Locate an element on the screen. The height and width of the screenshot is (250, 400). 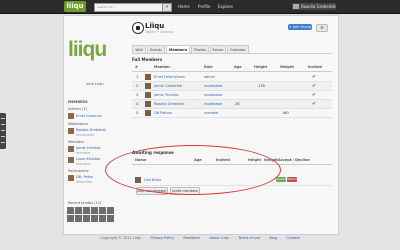
footer-link: About Liiqu is located at coordinates (219, 238).